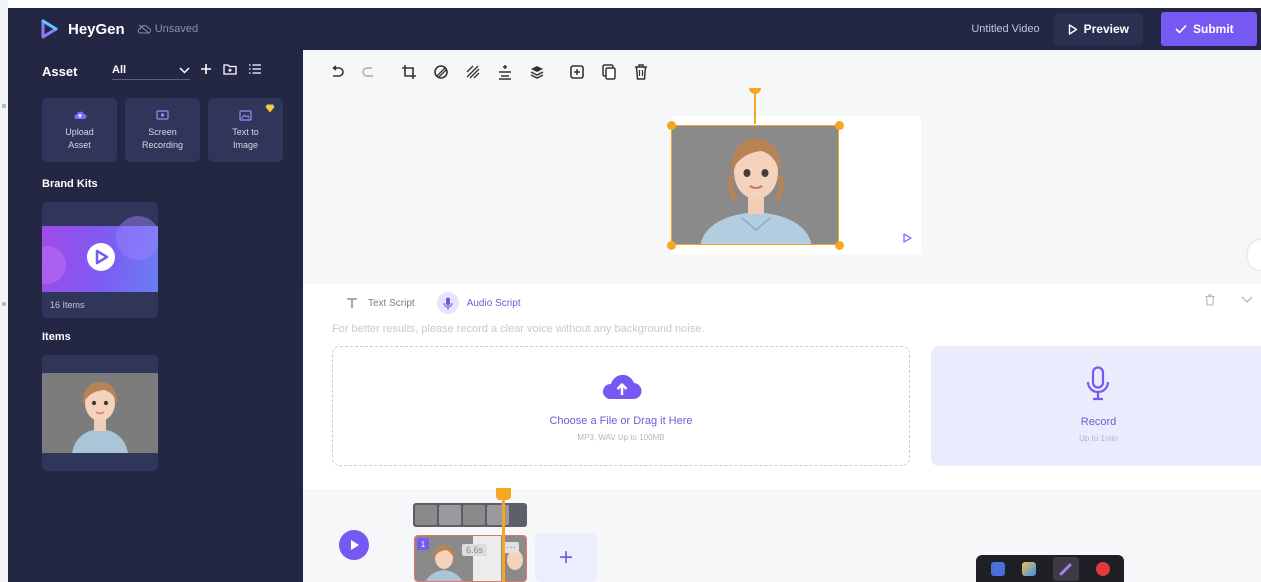 The width and height of the screenshot is (1261, 582). Describe the element at coordinates (163, 115) in the screenshot. I see `screen-record-icon` at that location.